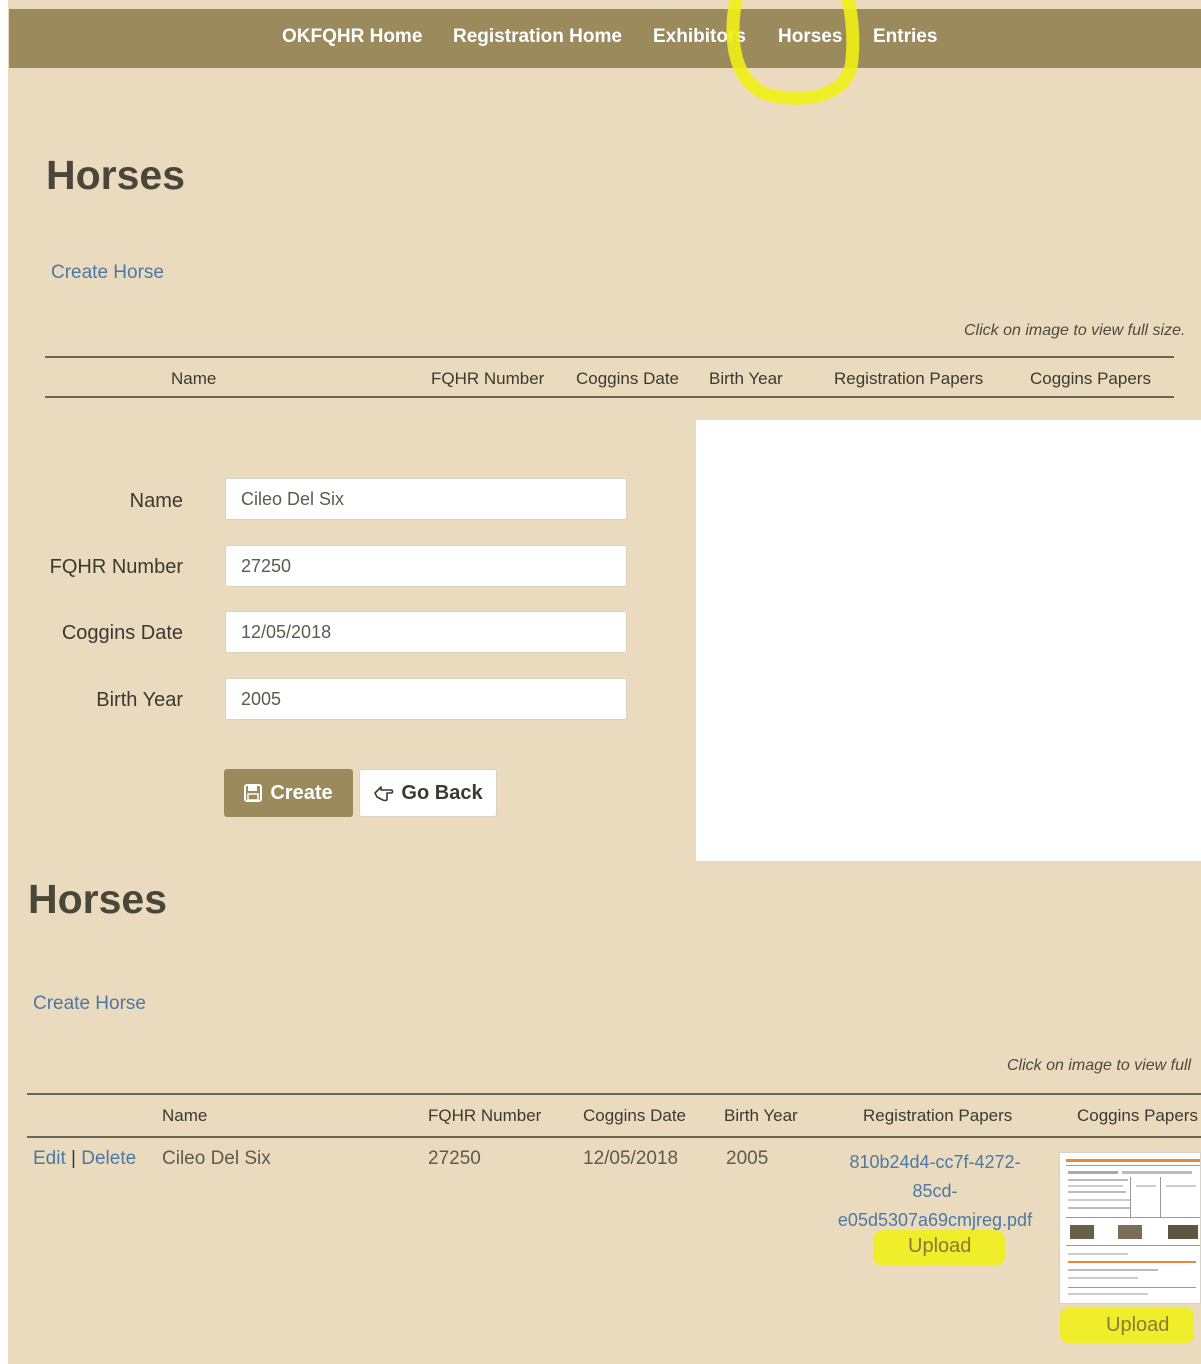 This screenshot has height=1364, width=1201. Describe the element at coordinates (98, 899) in the screenshot. I see `page-title-bottom: Horses` at that location.